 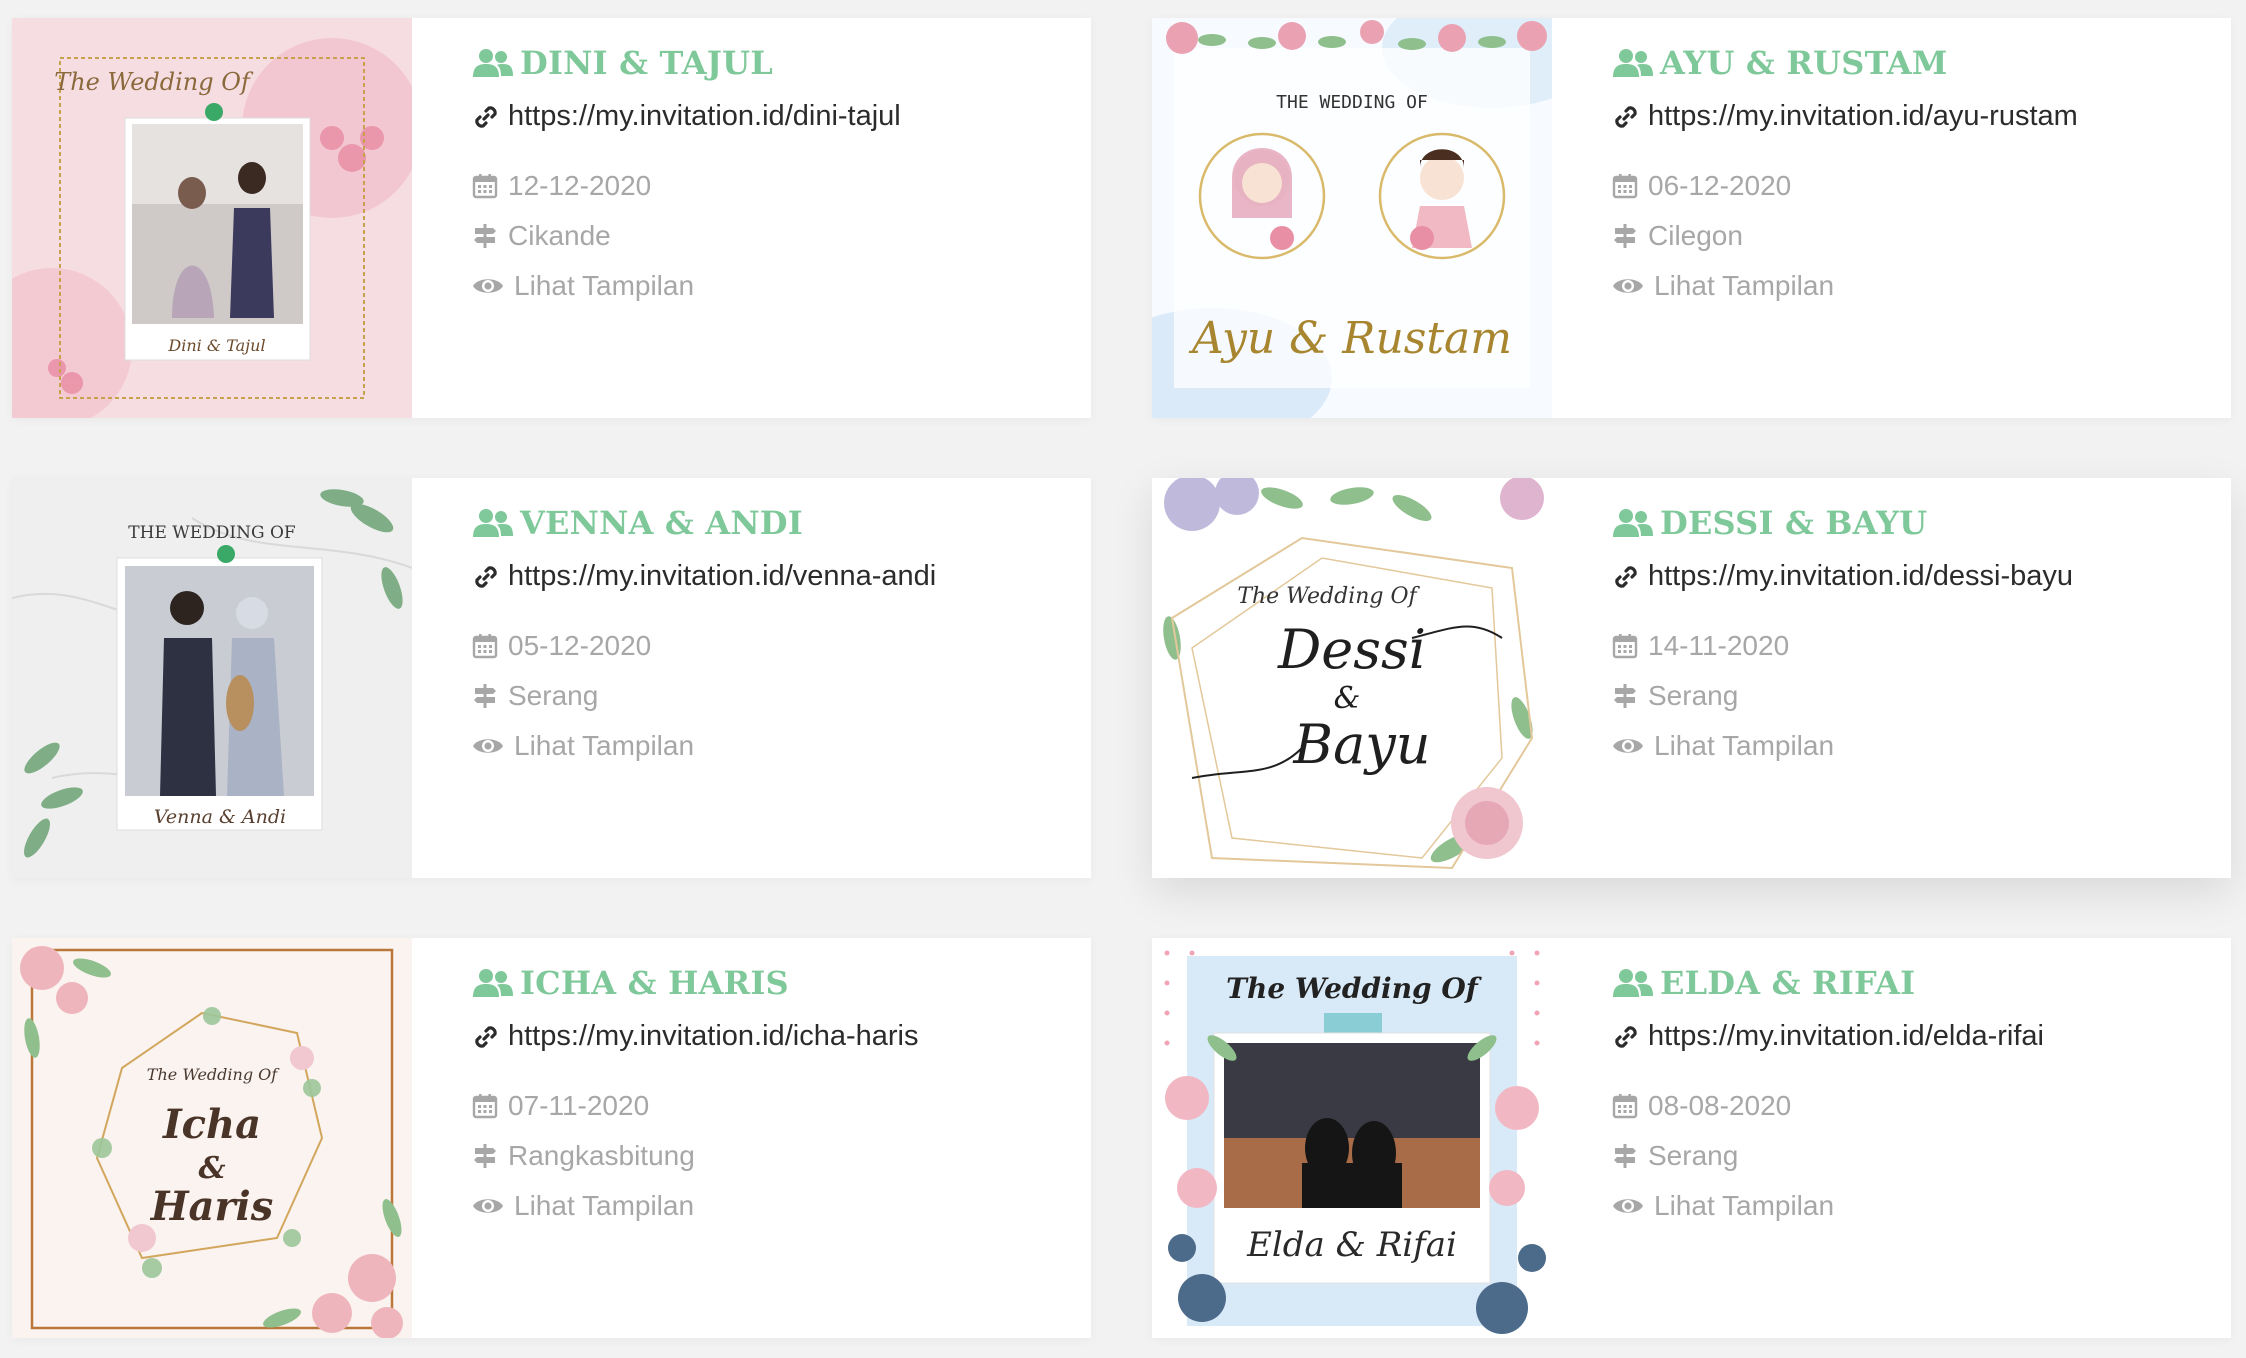 What do you see at coordinates (637, 523) in the screenshot?
I see `couple-title: VENNA & ANDI` at bounding box center [637, 523].